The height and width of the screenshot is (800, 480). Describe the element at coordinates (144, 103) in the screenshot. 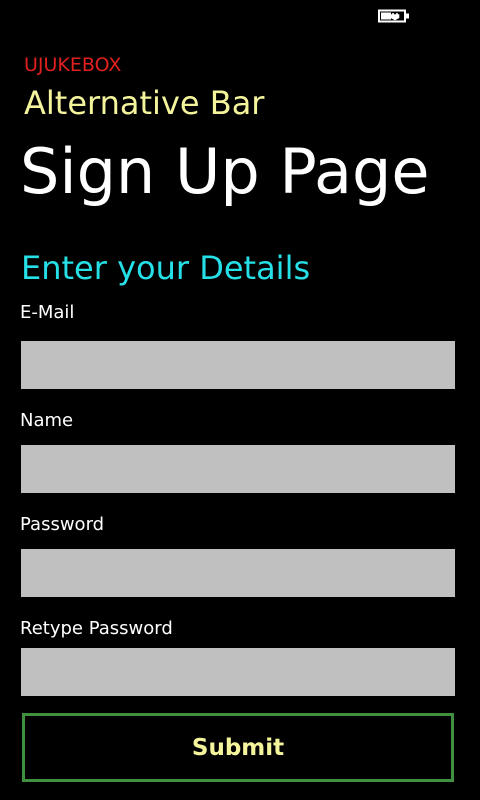

I see `page-subtitle: Alternative Bar` at that location.